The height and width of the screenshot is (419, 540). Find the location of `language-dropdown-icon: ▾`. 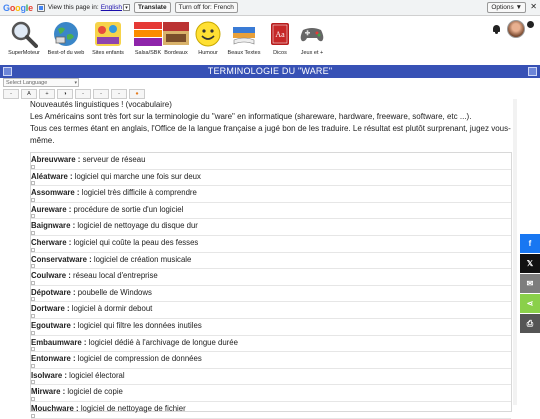

language-dropdown-icon: ▾ is located at coordinates (127, 7).